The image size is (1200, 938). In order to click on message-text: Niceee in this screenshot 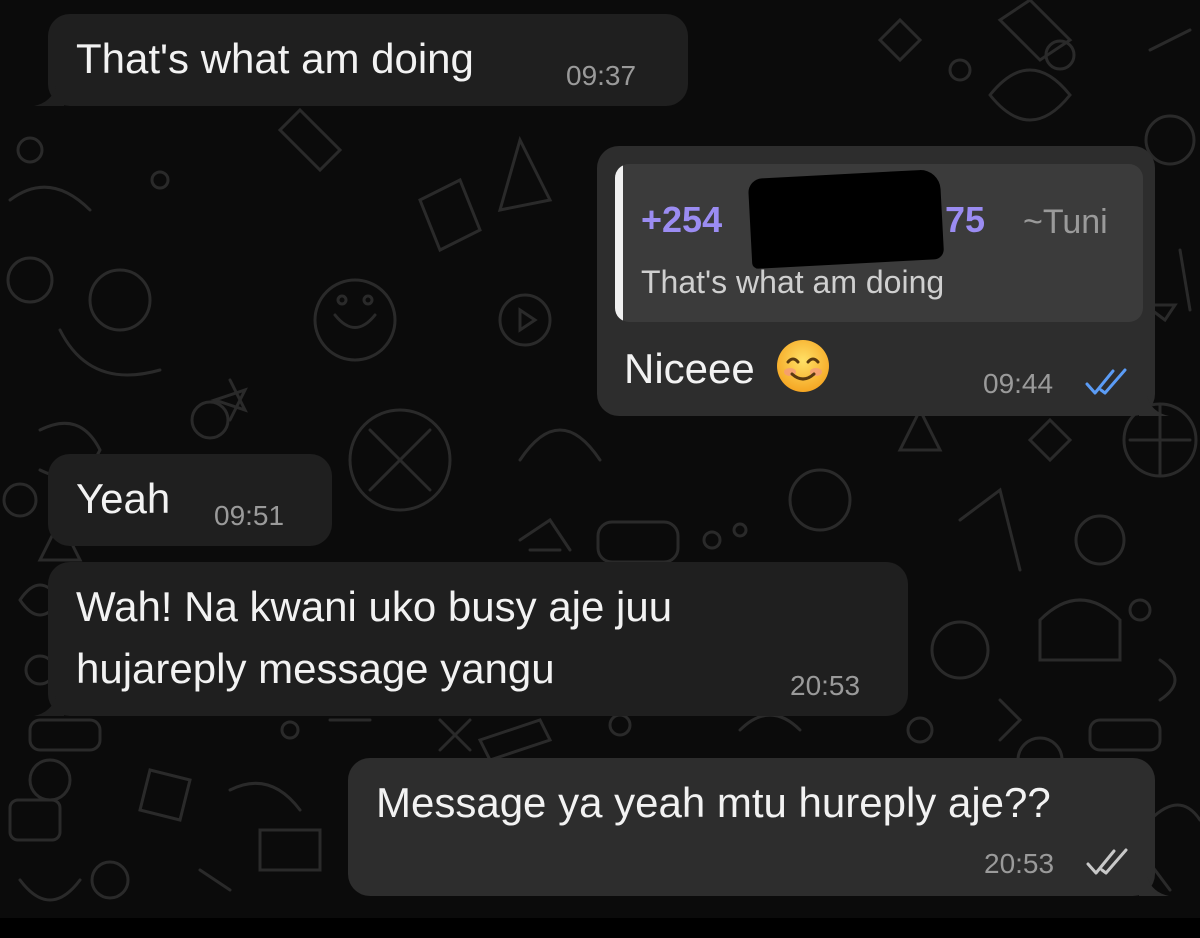, I will do `click(689, 368)`.